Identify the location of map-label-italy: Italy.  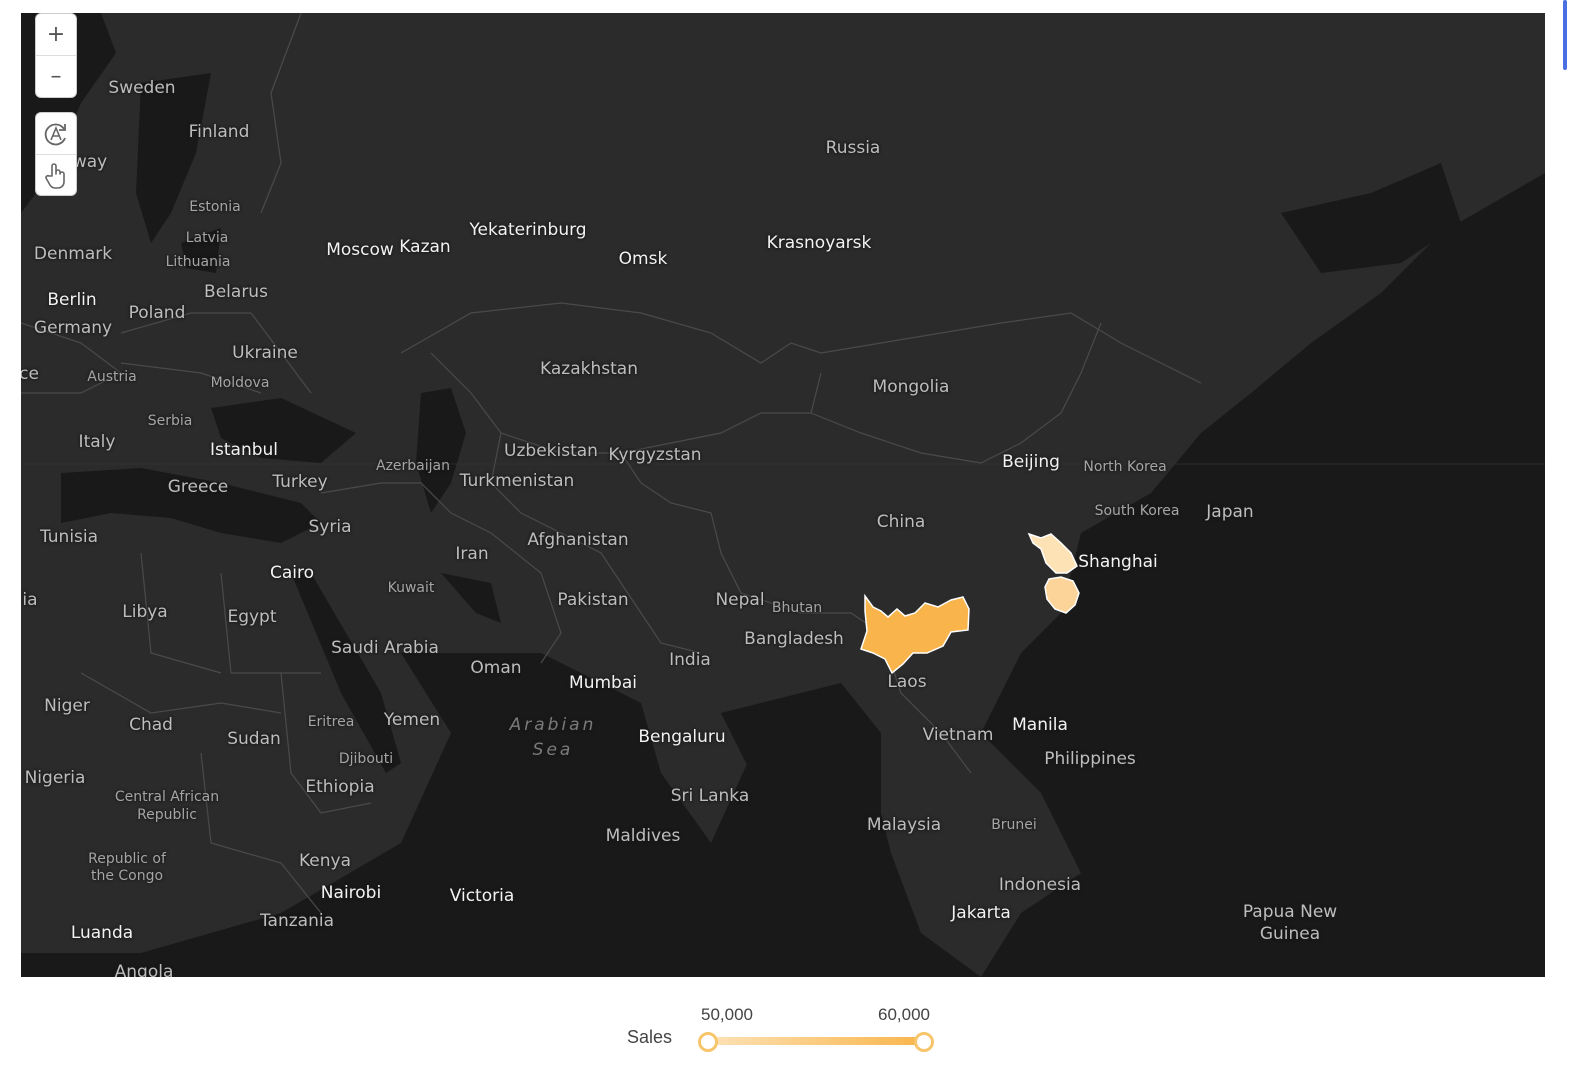
(97, 442).